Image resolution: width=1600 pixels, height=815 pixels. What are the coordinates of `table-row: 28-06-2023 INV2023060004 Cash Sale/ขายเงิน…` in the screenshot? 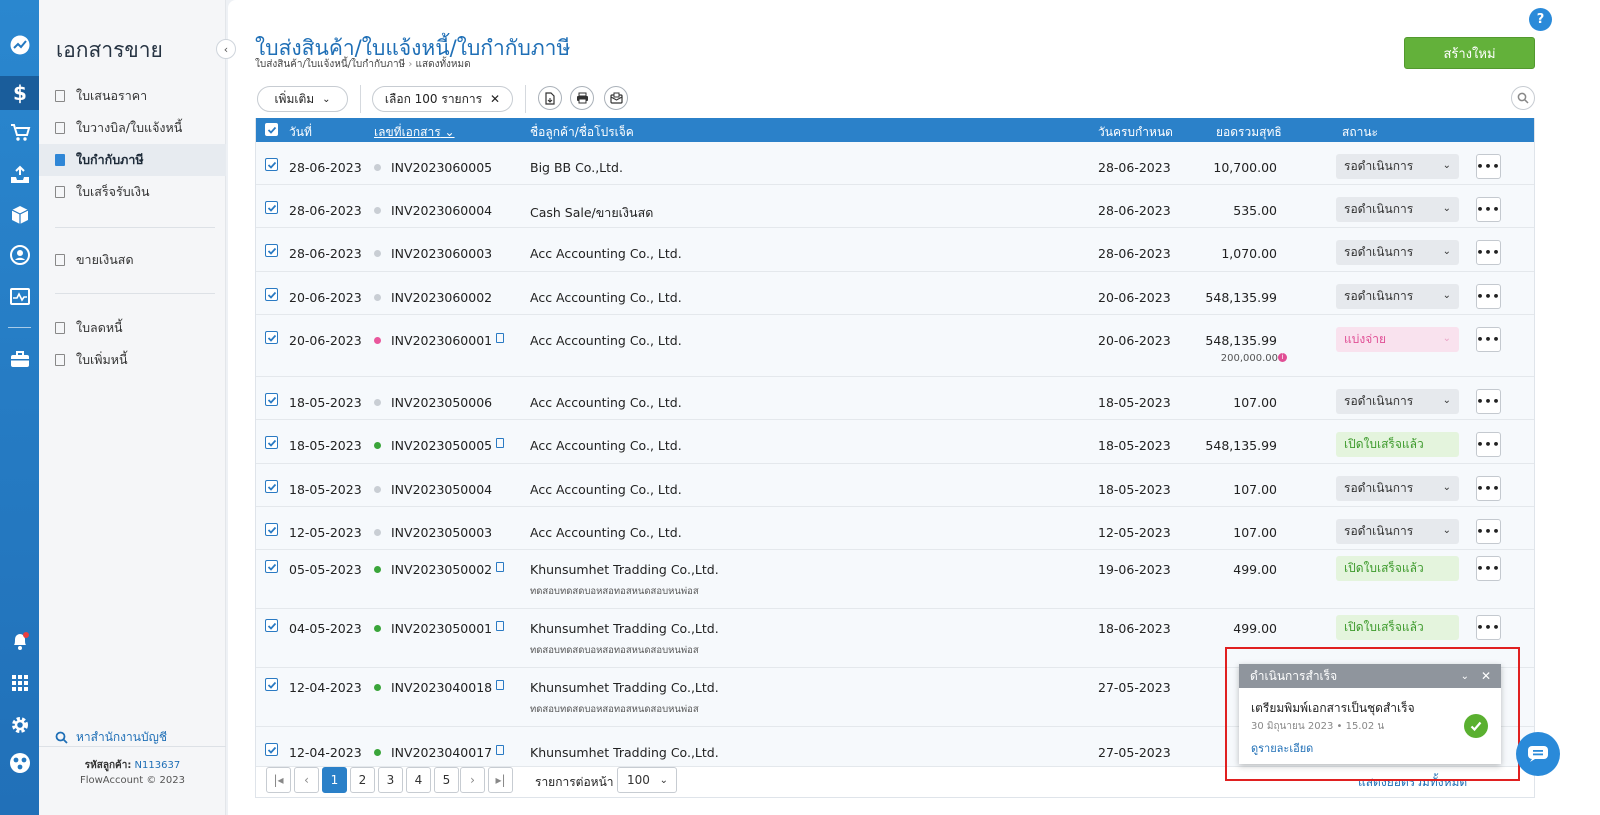 It's located at (895, 206).